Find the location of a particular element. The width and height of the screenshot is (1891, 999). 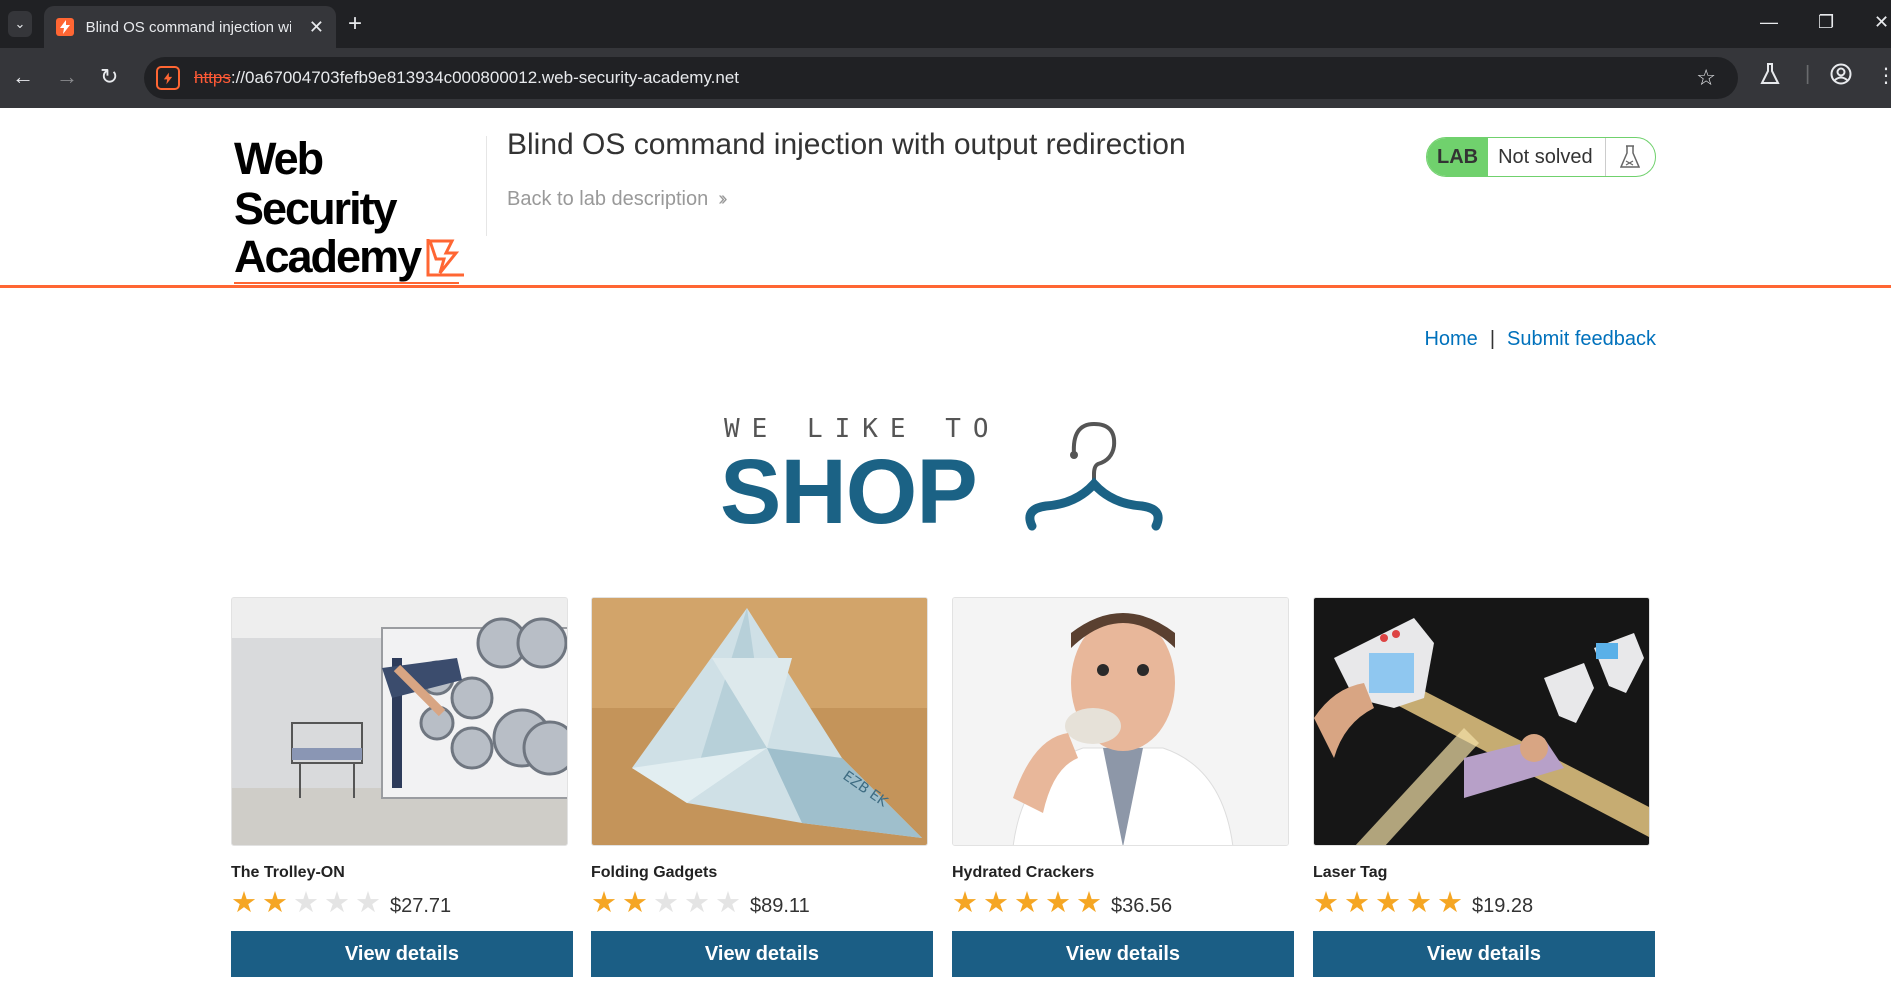

logo-underline is located at coordinates (346, 283).